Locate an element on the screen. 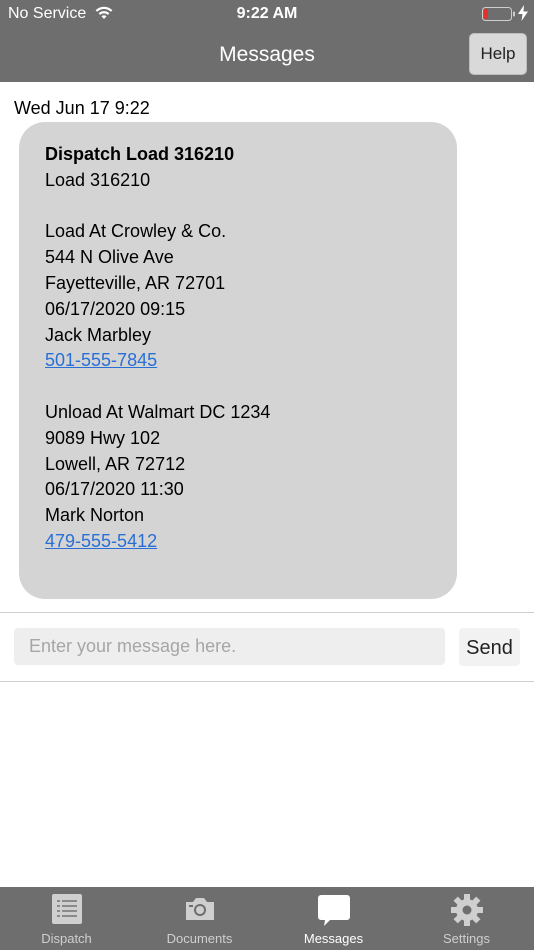 This screenshot has width=534, height=950. tab-dispatch: Dispatch is located at coordinates (66, 918).